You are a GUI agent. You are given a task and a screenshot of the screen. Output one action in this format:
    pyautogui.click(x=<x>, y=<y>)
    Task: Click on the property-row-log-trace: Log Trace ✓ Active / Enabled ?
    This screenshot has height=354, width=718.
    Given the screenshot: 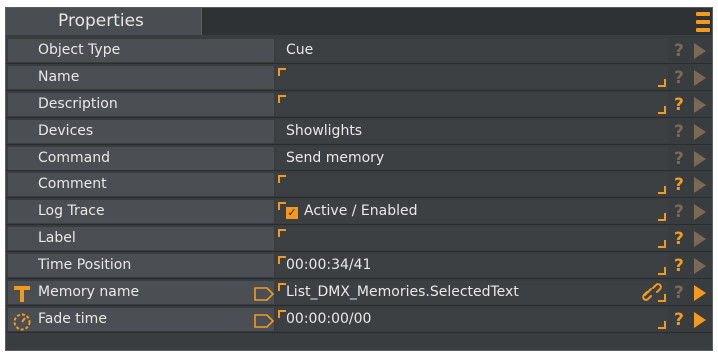 What is the action you would take?
    pyautogui.click(x=359, y=212)
    